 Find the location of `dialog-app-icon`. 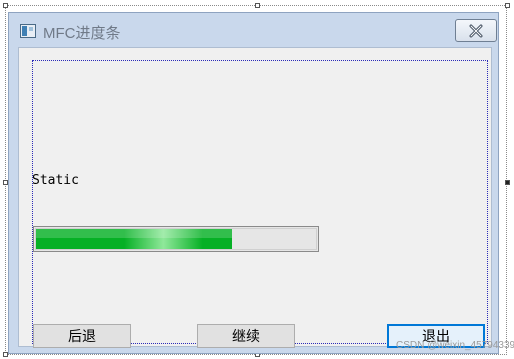

dialog-app-icon is located at coordinates (28, 31).